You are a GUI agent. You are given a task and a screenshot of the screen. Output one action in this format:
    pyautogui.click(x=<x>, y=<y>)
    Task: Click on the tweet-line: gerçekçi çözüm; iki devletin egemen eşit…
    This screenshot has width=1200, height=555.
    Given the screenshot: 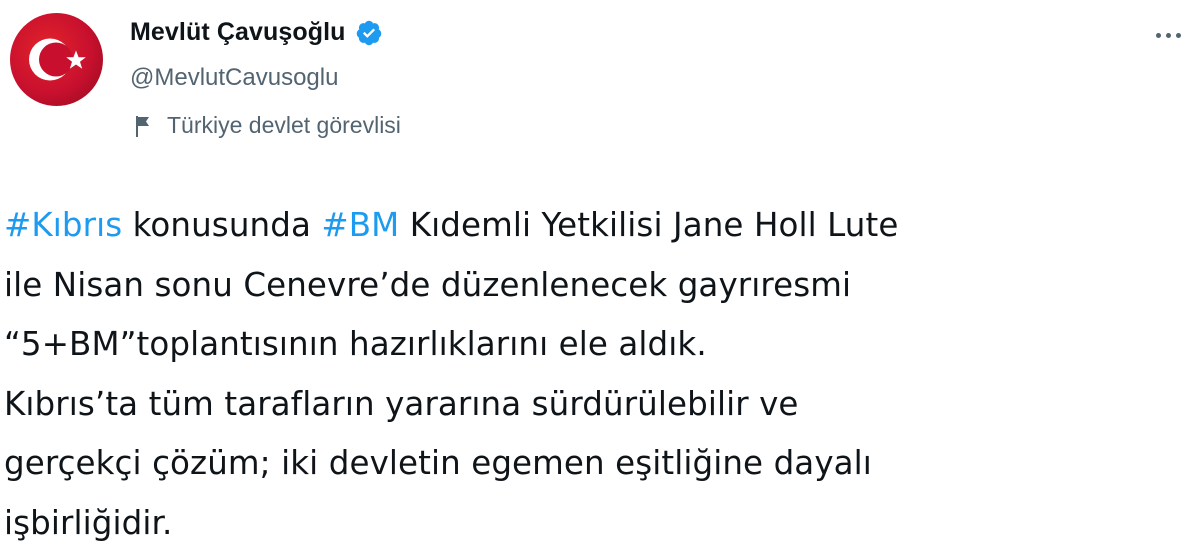 What is the action you would take?
    pyautogui.click(x=438, y=463)
    